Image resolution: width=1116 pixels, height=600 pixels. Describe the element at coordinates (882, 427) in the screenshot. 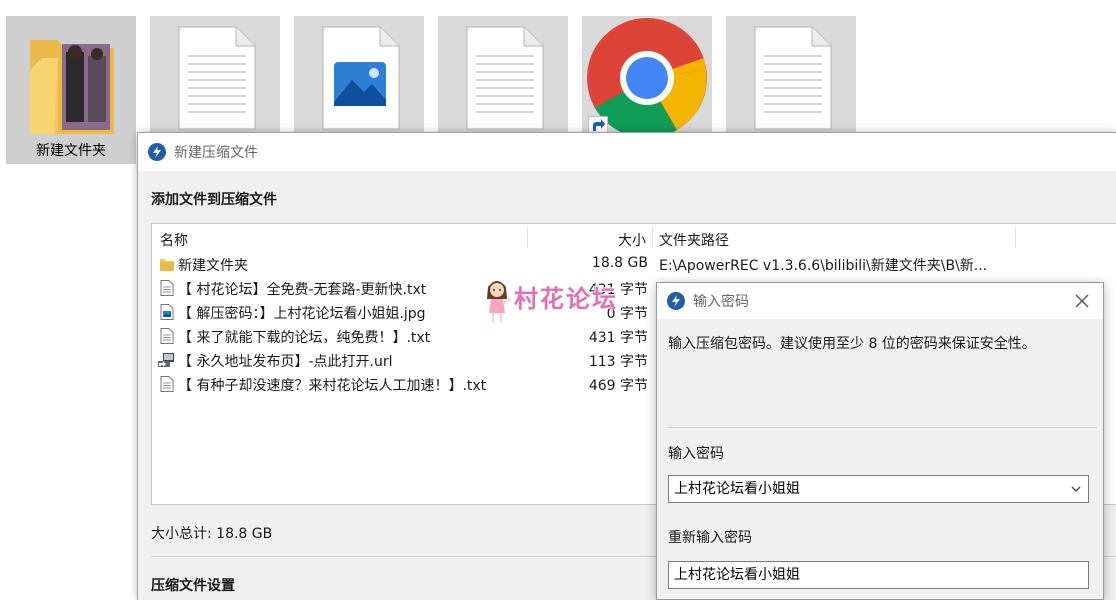

I see `divider` at that location.